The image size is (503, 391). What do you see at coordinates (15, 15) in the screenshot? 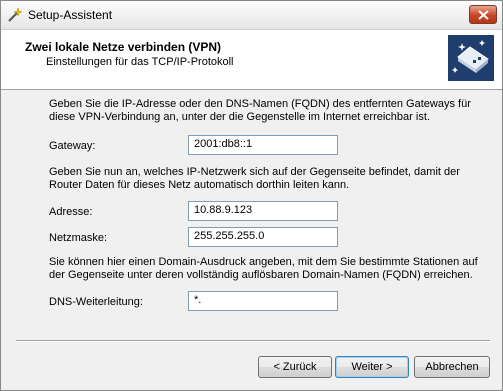
I see `wizard-wand-icon` at bounding box center [15, 15].